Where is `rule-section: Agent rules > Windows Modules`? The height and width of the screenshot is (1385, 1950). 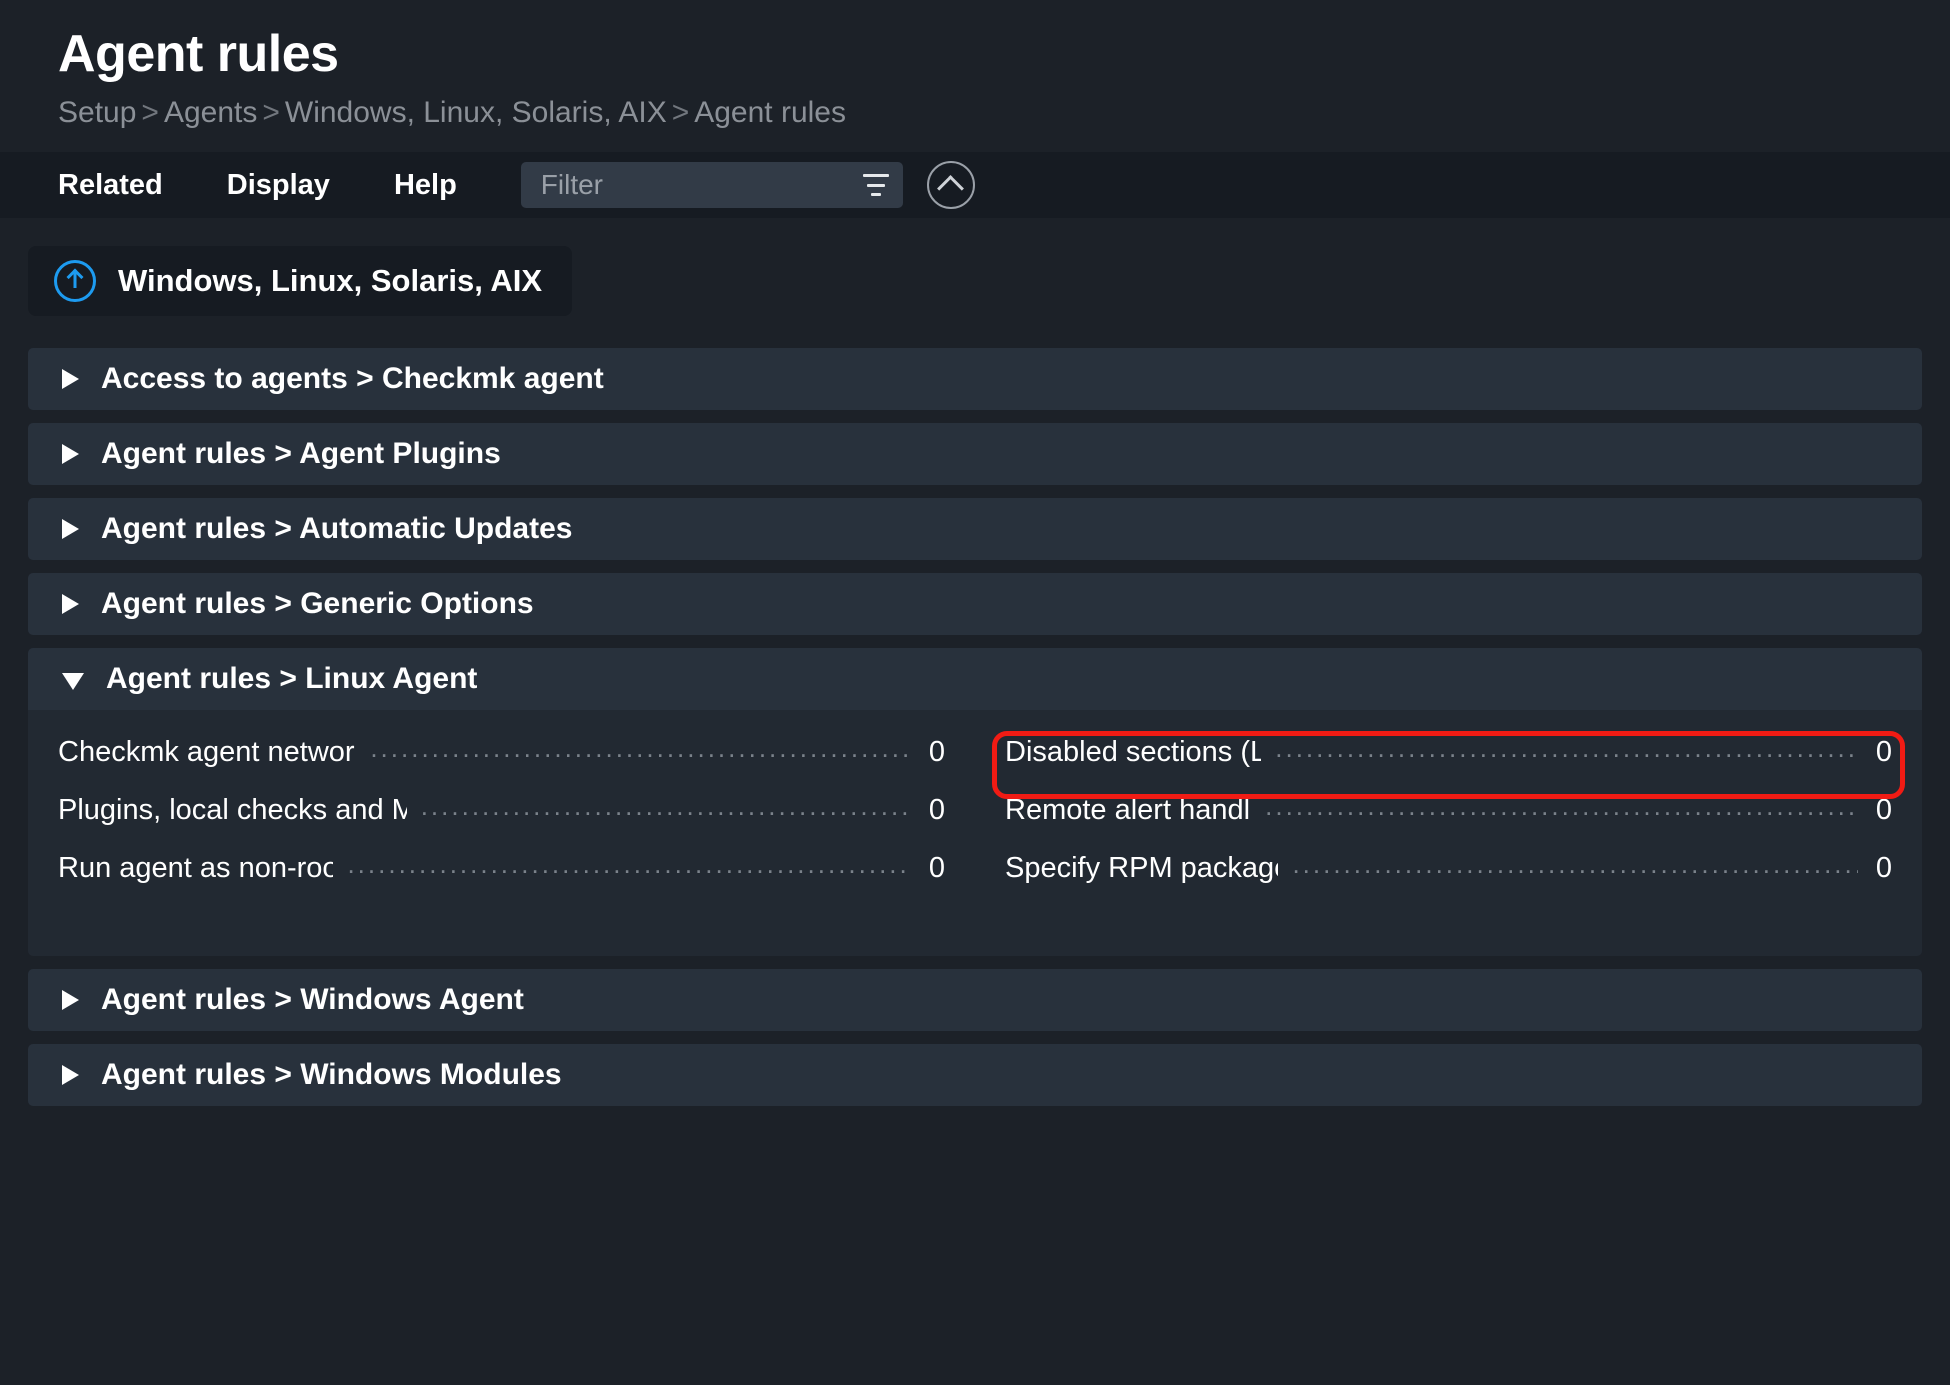 rule-section: Agent rules > Windows Modules is located at coordinates (975, 1075).